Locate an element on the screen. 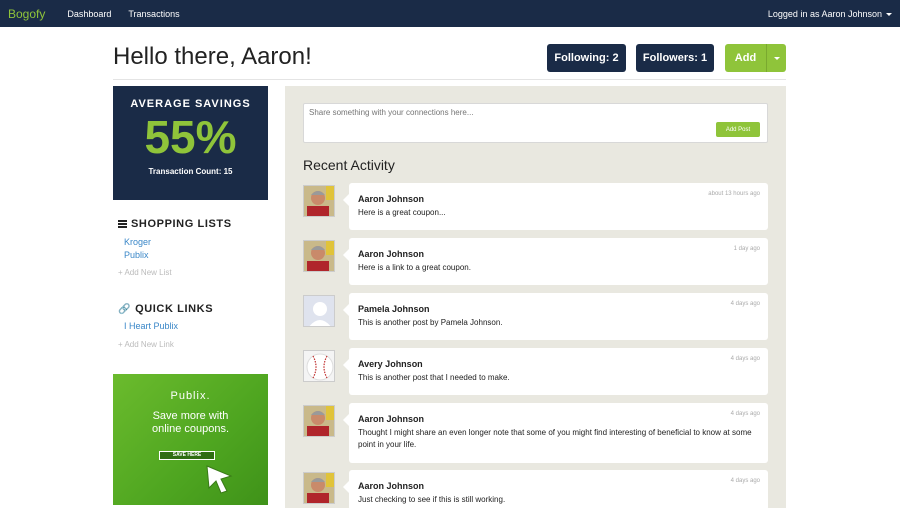  add-dropdown-toggle is located at coordinates (776, 58).